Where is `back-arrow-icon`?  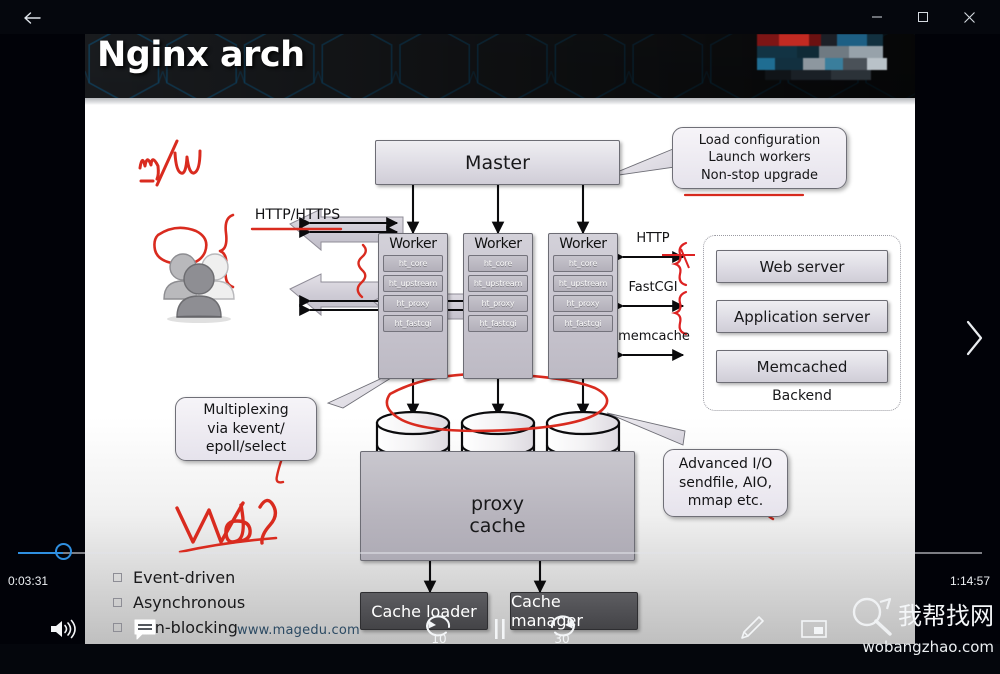 back-arrow-icon is located at coordinates (32, 18).